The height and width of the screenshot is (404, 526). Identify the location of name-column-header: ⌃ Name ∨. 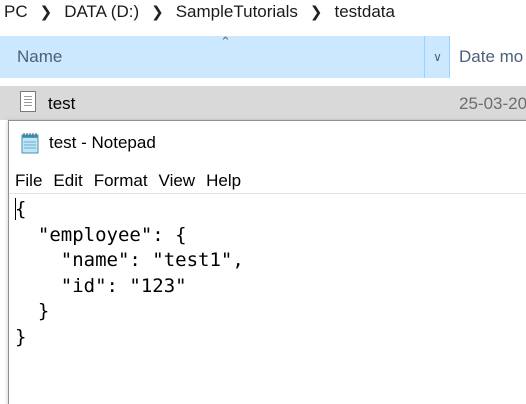
(225, 56).